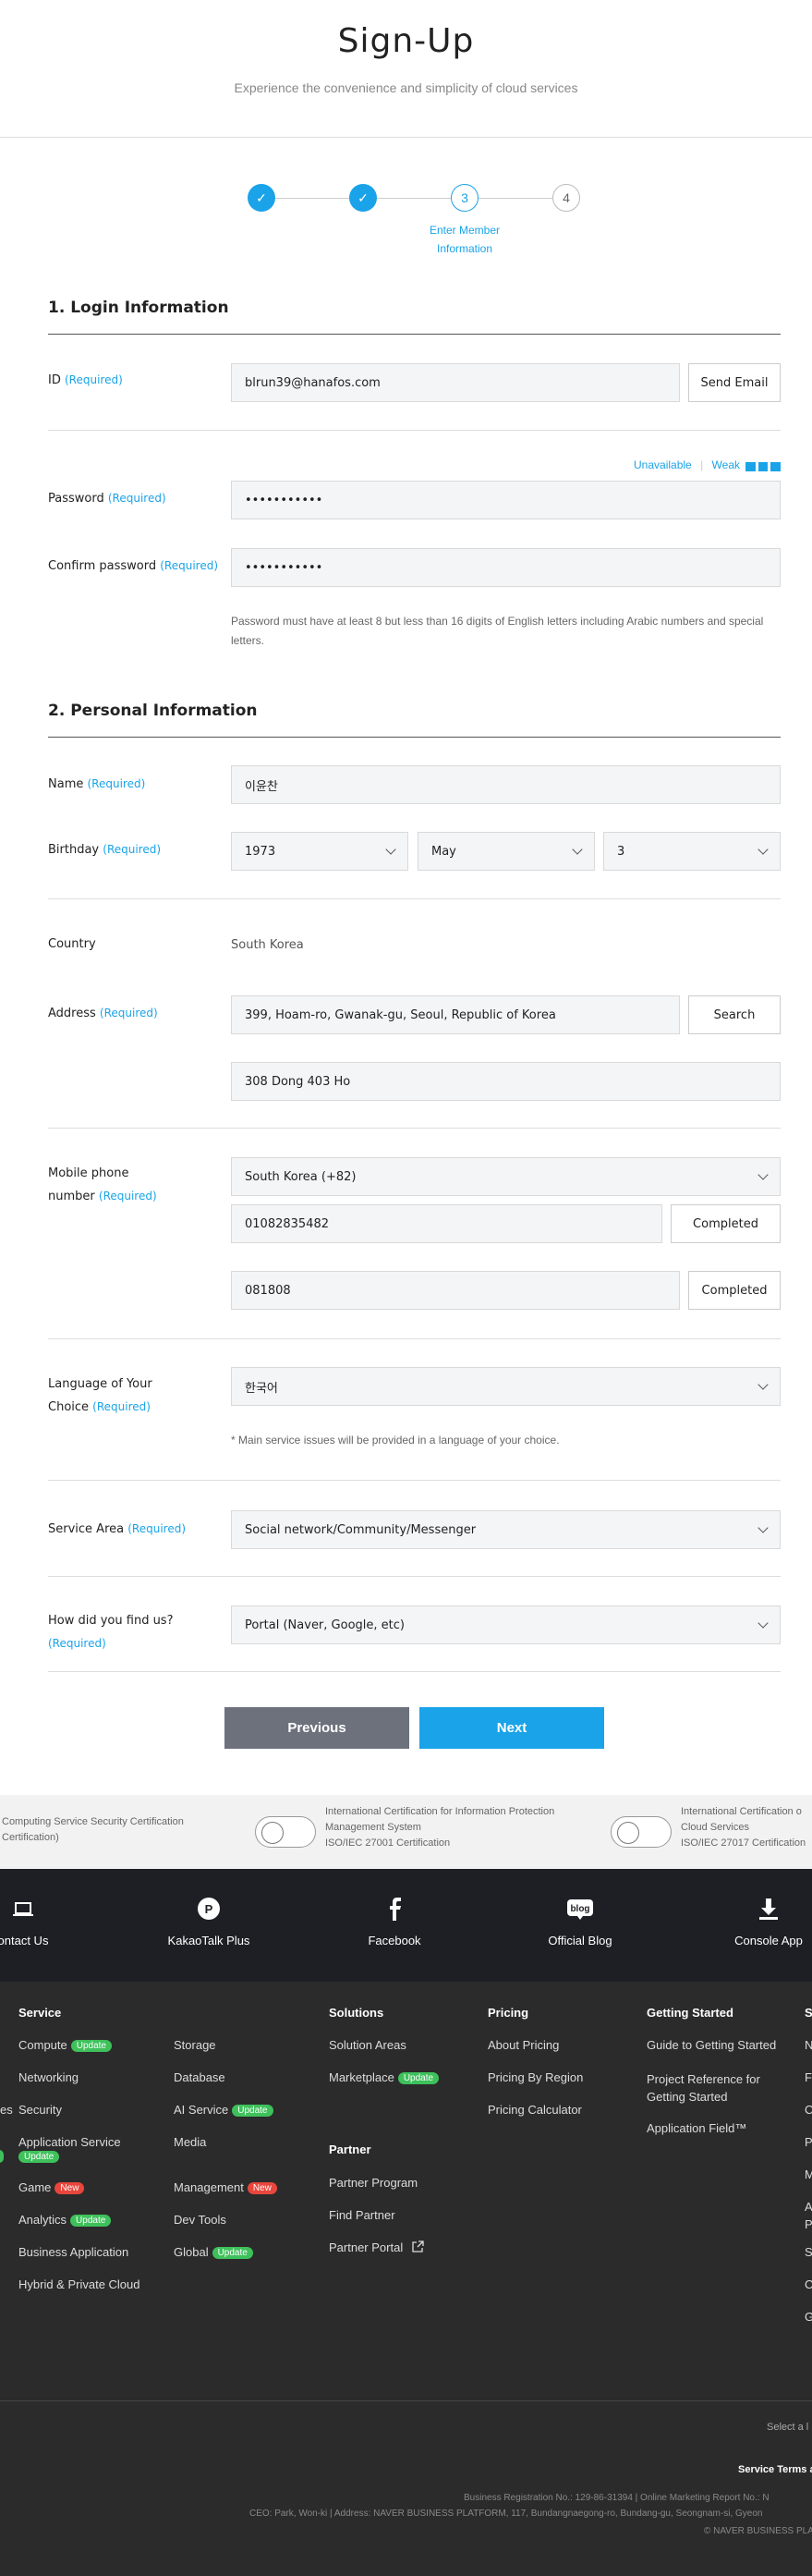  I want to click on footer-game: Game New, so click(52, 2187).